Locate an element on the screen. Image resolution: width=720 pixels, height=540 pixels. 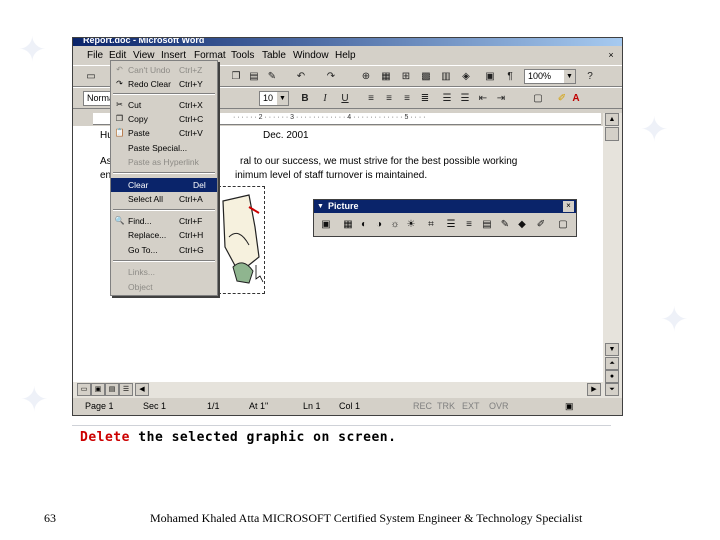
menu-item-shortcut: Ctrl+C is located at coordinates (191, 119).